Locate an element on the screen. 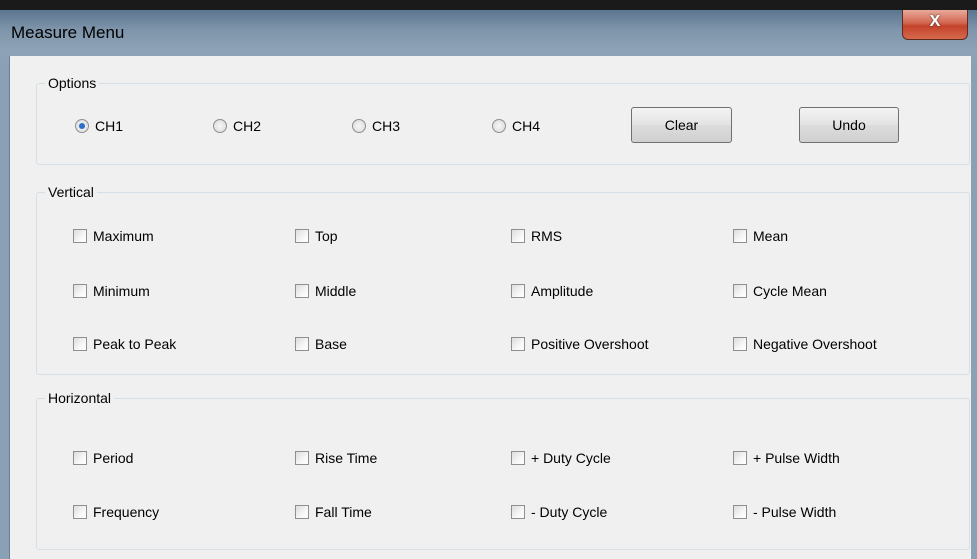  checkbox-rise-time: Rise Time is located at coordinates (336, 458).